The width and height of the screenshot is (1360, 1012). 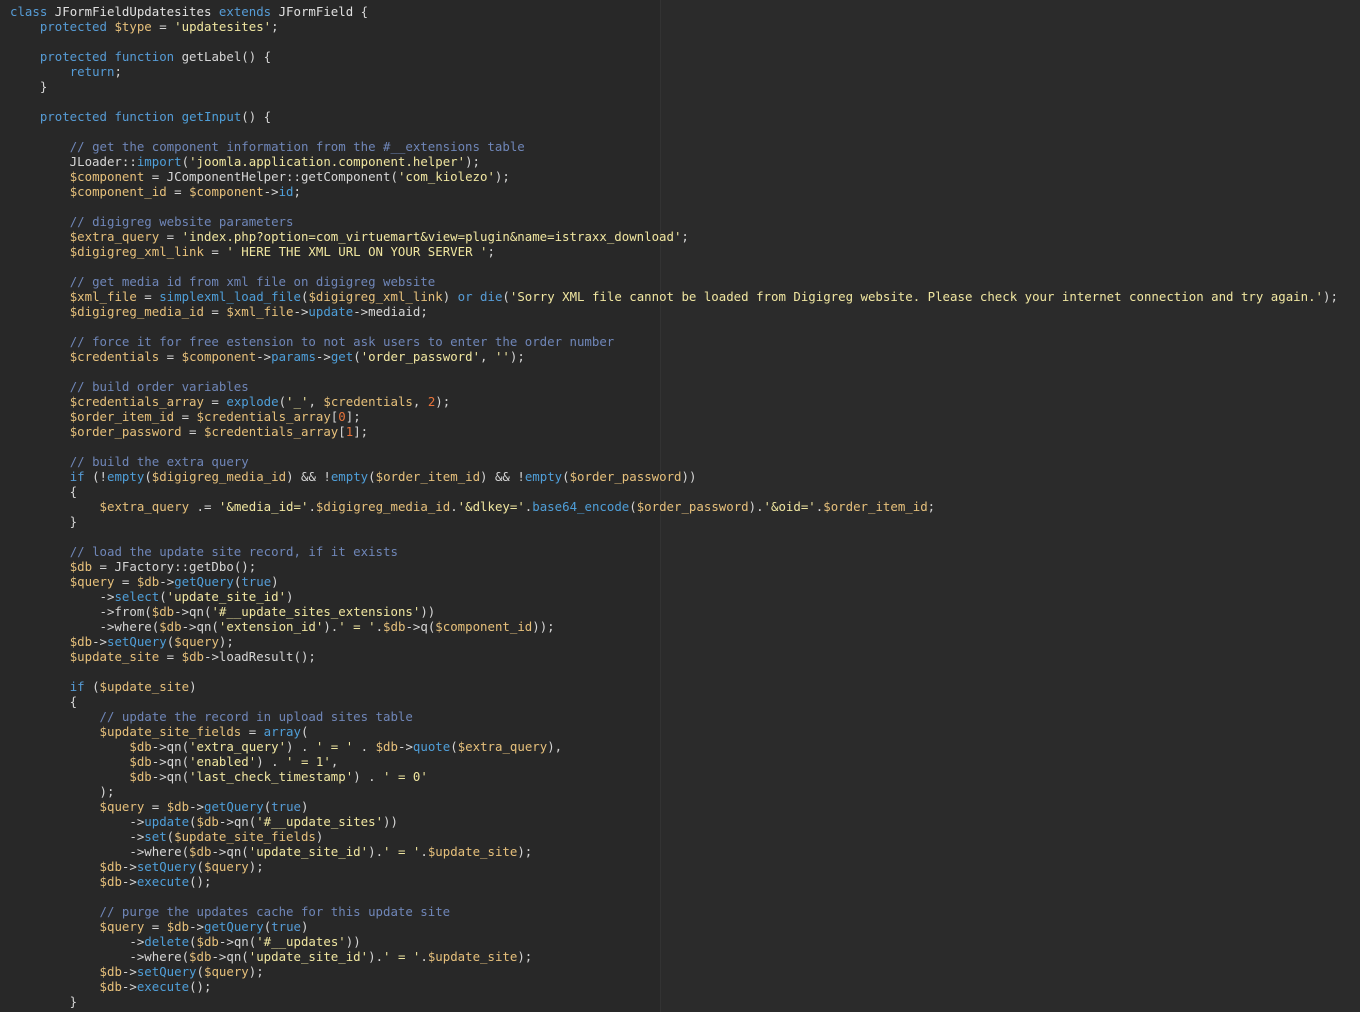 What do you see at coordinates (125, 431) in the screenshot?
I see `code-token: $order_password` at bounding box center [125, 431].